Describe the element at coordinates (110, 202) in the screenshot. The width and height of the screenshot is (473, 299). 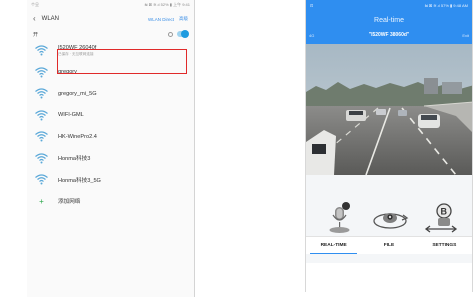
I see `add-network-item: + 添加网络` at that location.